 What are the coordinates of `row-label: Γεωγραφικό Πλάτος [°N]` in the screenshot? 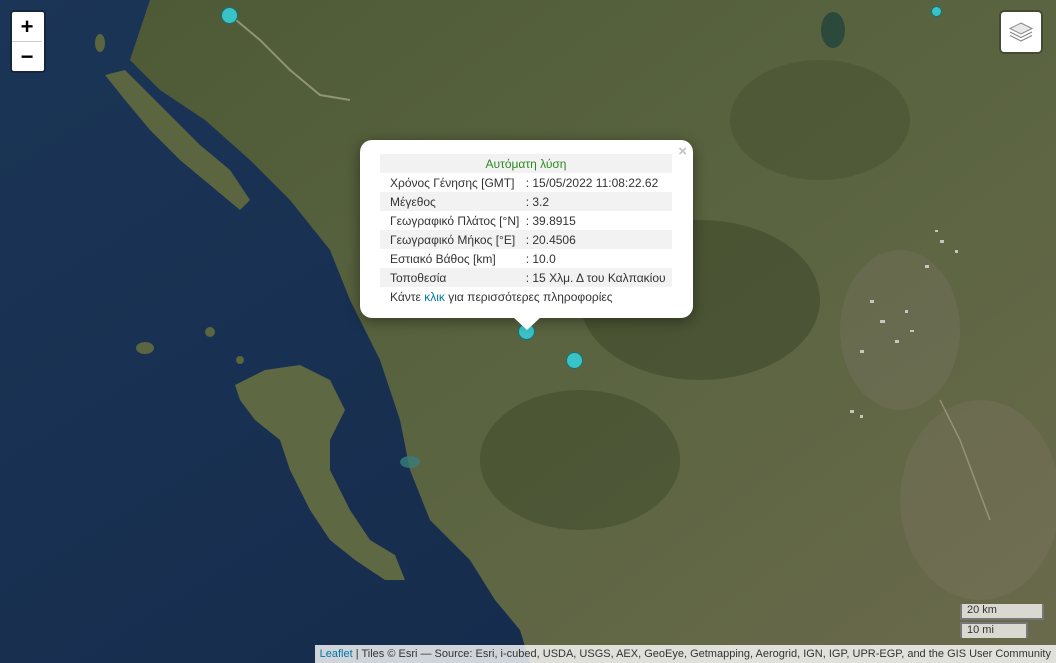 It's located at (455, 220).